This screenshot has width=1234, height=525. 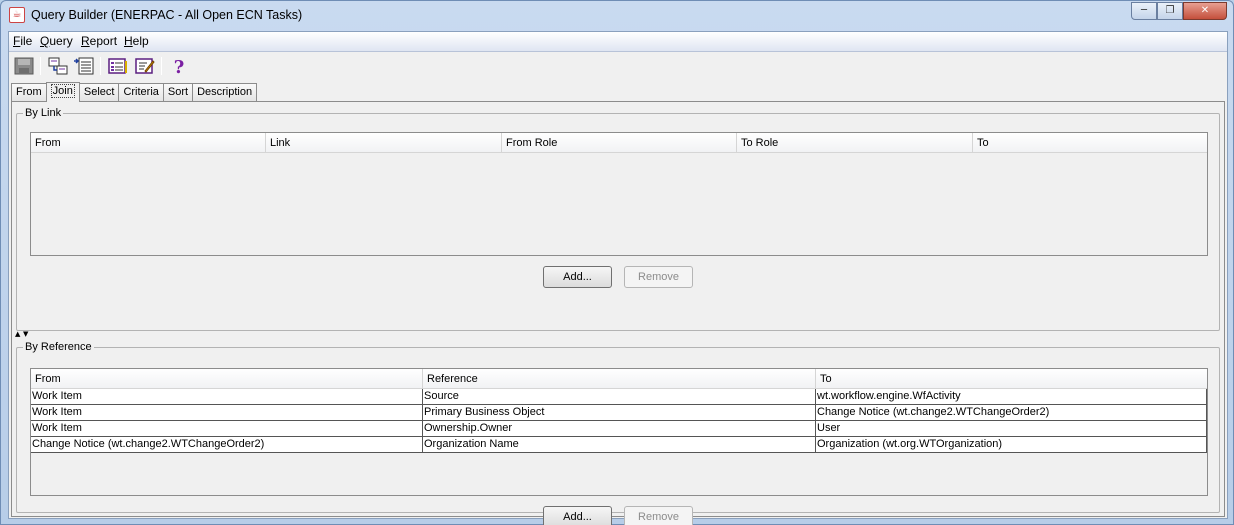 I want to click on edit-button, so click(x=145, y=66).